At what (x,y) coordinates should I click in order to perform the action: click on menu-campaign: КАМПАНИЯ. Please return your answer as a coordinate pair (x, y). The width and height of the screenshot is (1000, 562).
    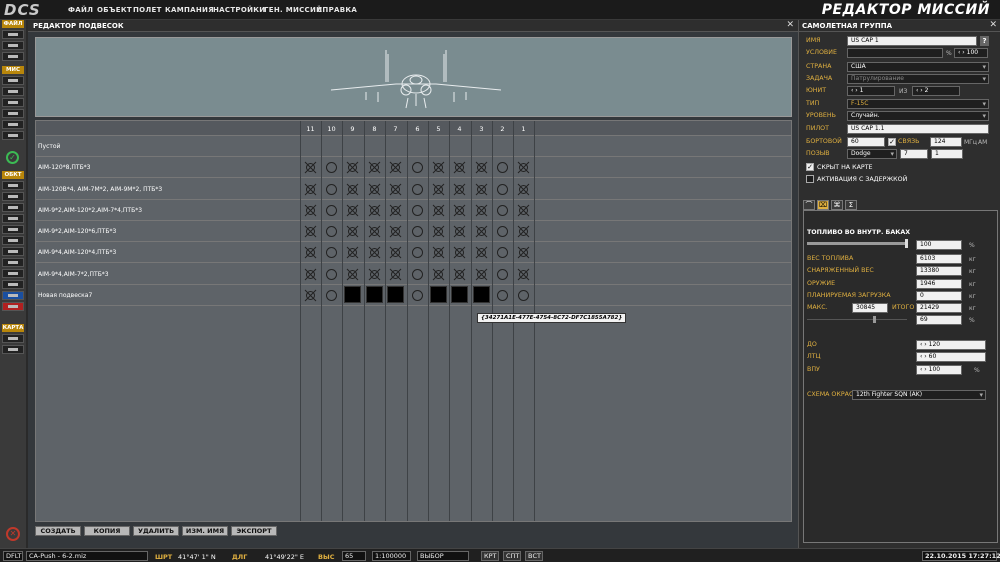
    Looking at the image, I should click on (189, 10).